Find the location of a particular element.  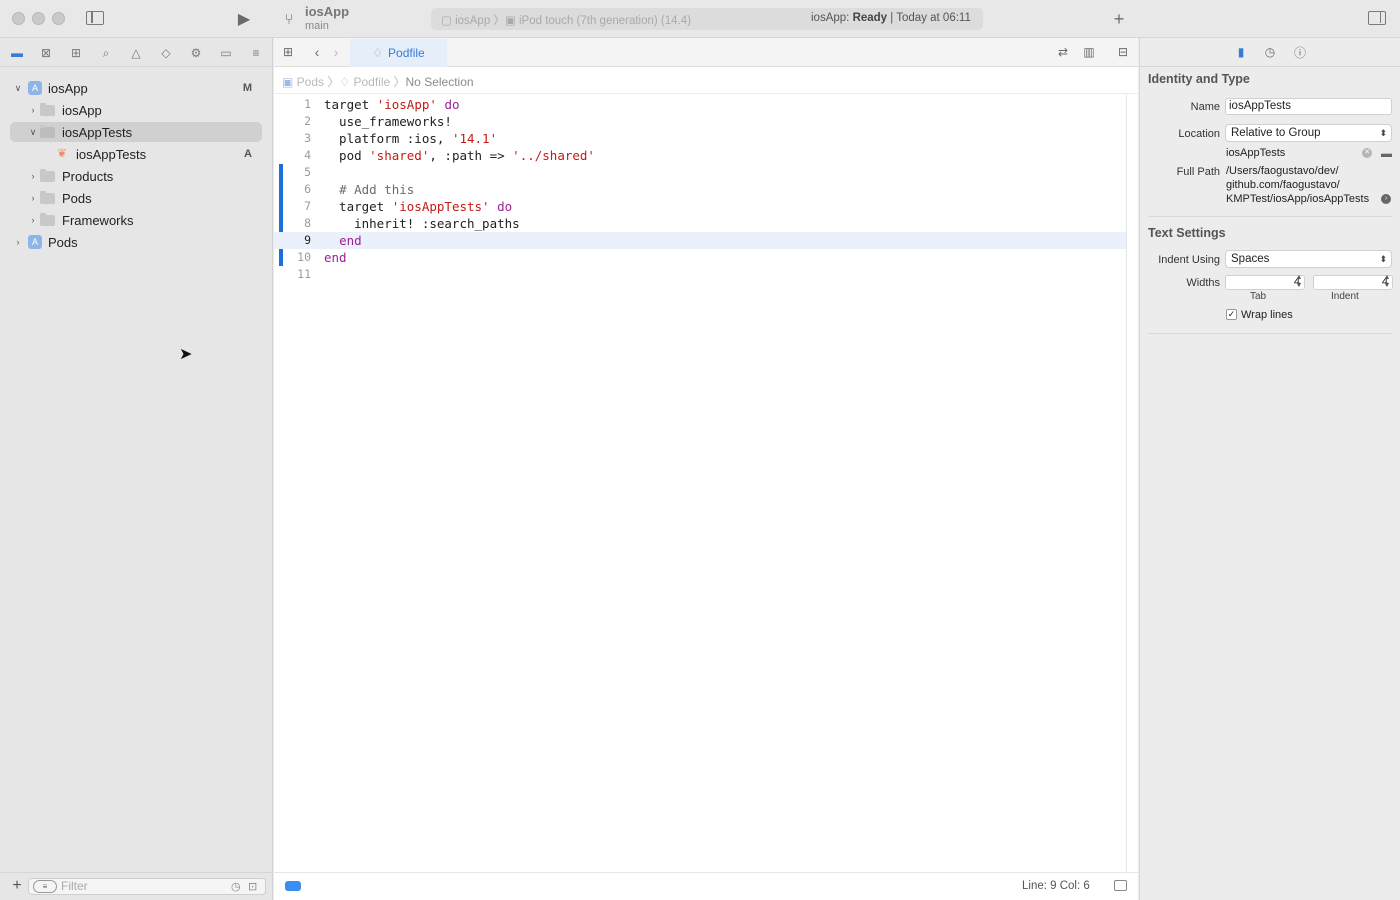

zoom-window-button is located at coordinates (58, 18).